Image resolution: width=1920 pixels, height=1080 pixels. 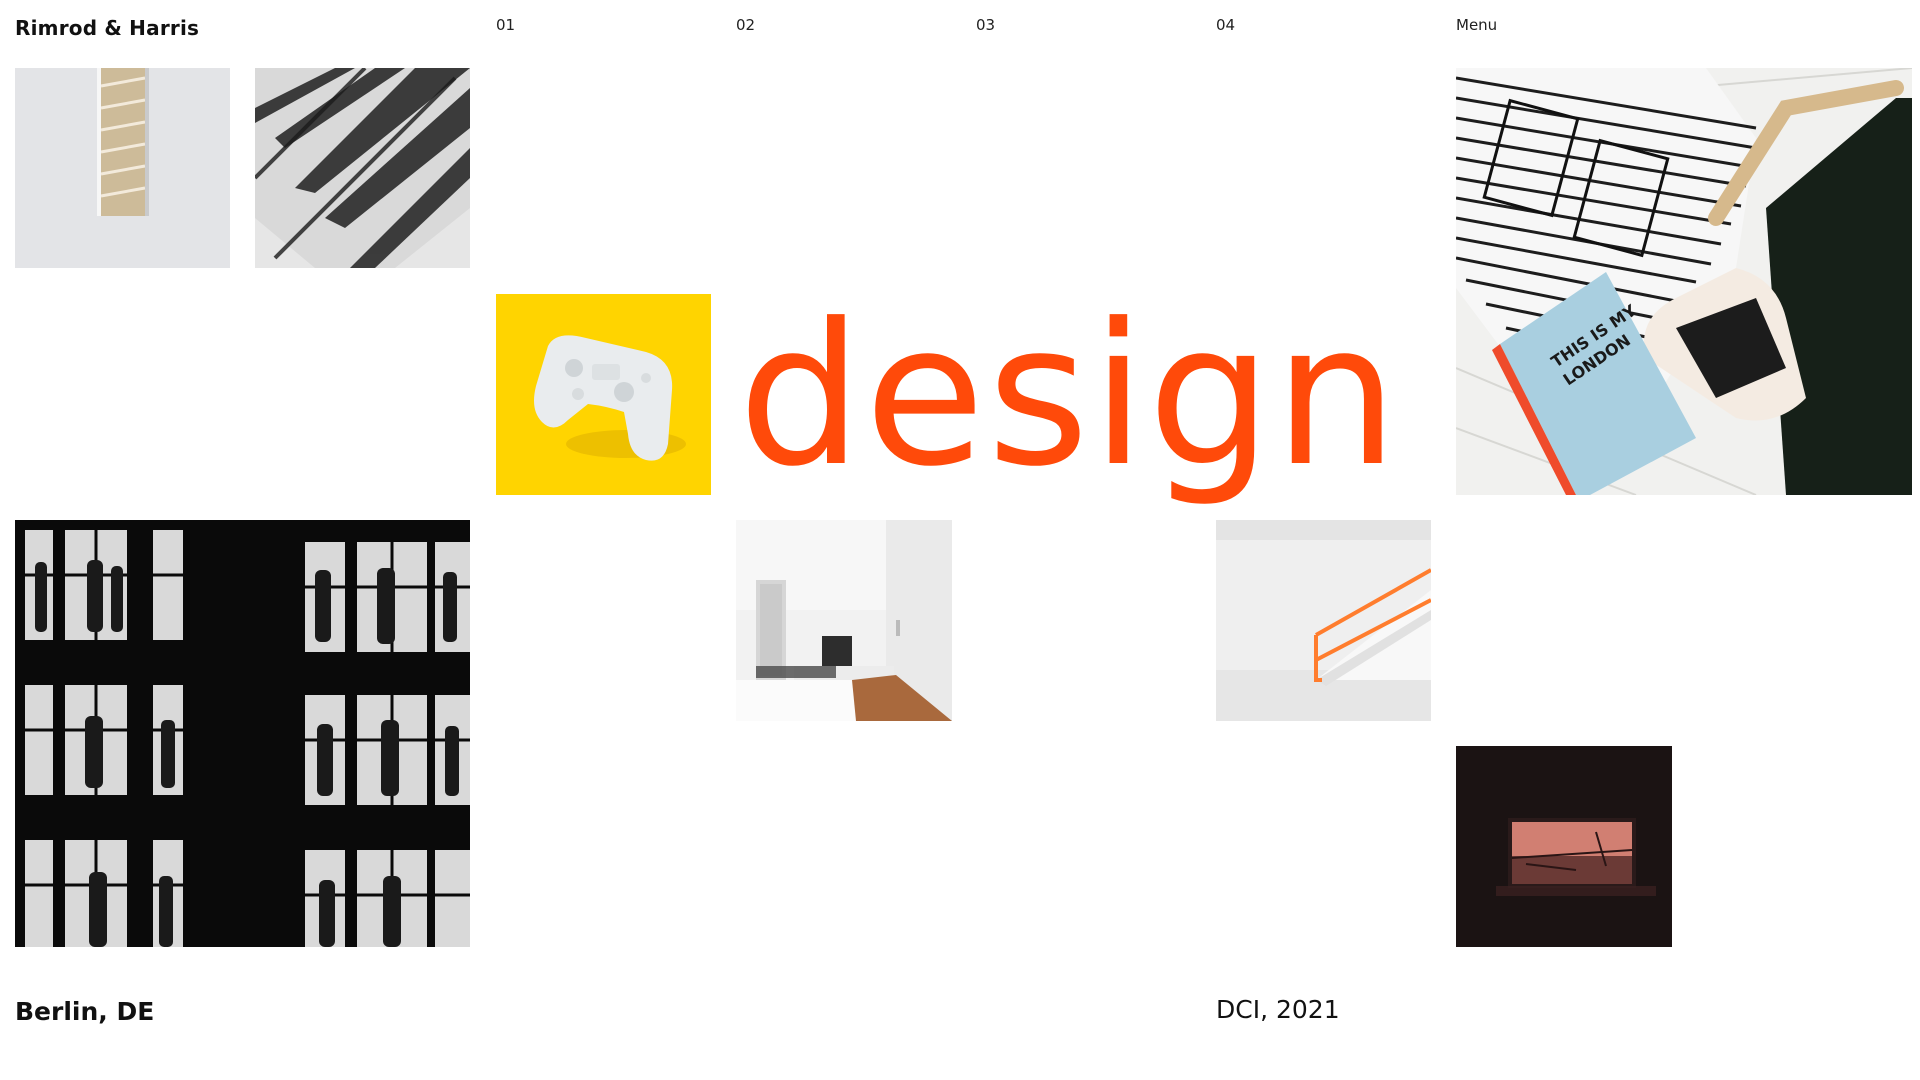 I want to click on nav-item-01: 01, so click(x=505, y=25).